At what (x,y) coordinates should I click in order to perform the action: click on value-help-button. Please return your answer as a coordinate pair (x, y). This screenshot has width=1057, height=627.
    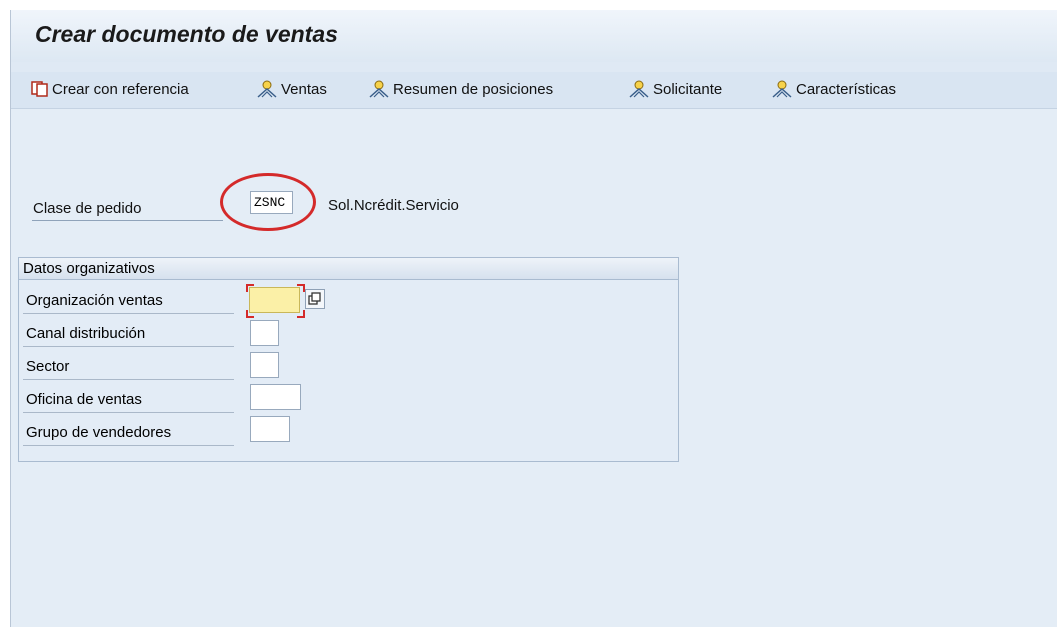
    Looking at the image, I should click on (315, 299).